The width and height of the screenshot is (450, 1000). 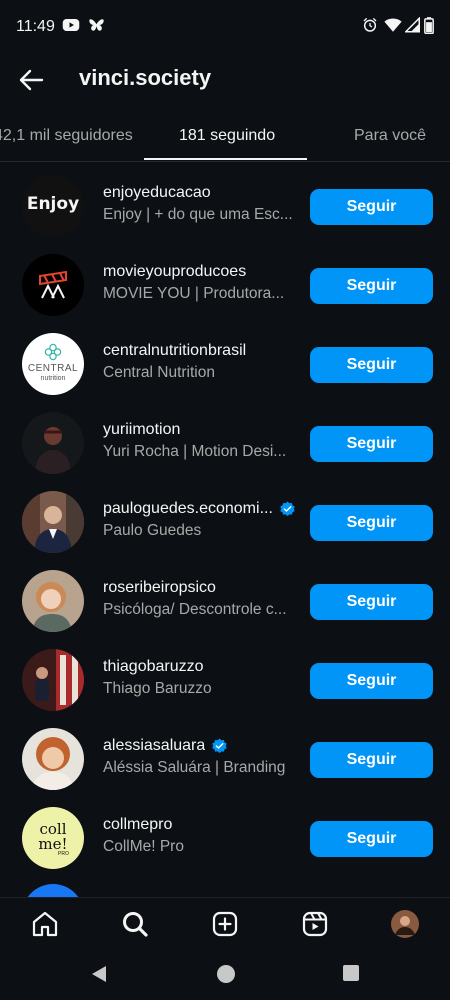 What do you see at coordinates (226, 974) in the screenshot?
I see `home-circle-icon` at bounding box center [226, 974].